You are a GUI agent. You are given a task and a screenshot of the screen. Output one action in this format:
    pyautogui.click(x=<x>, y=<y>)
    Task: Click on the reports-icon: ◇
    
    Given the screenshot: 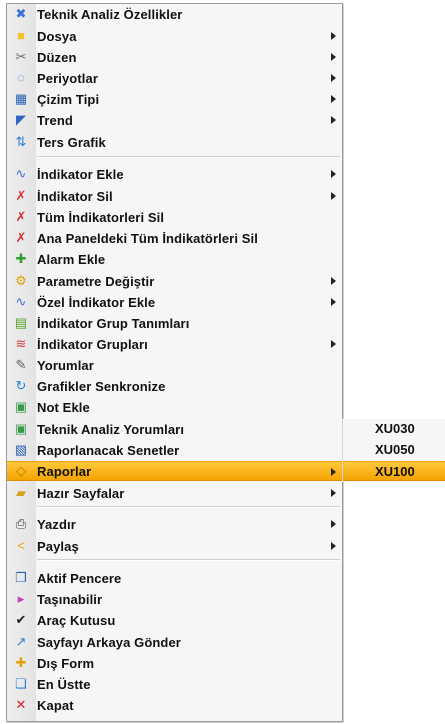 What is the action you would take?
    pyautogui.click(x=21, y=470)
    